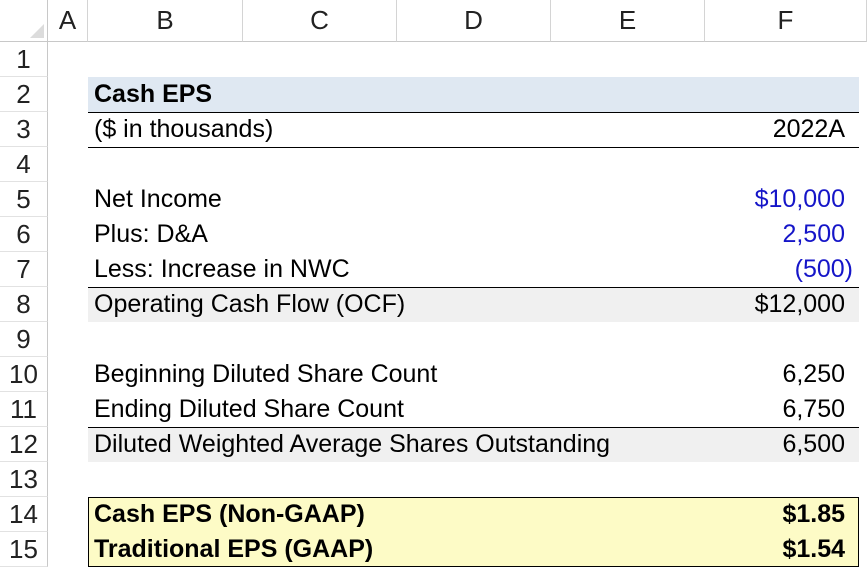 The width and height of the screenshot is (867, 573). Describe the element at coordinates (369, 129) in the screenshot. I see `cell-b3-units: ($ in thousands)` at that location.